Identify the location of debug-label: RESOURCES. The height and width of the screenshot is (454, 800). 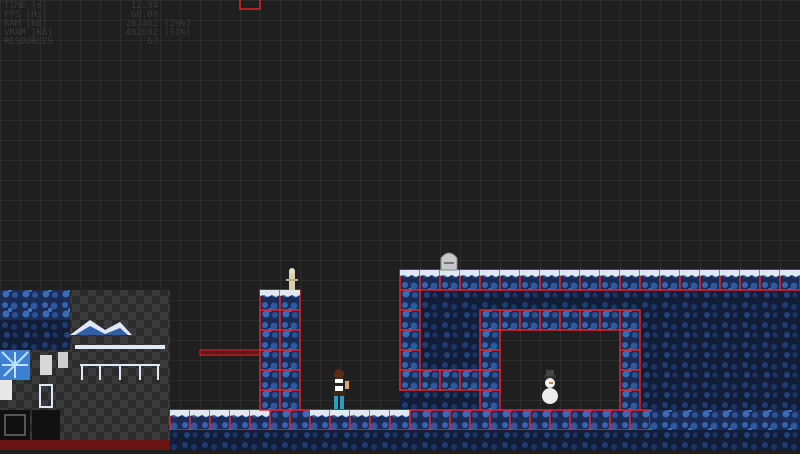
(28, 42).